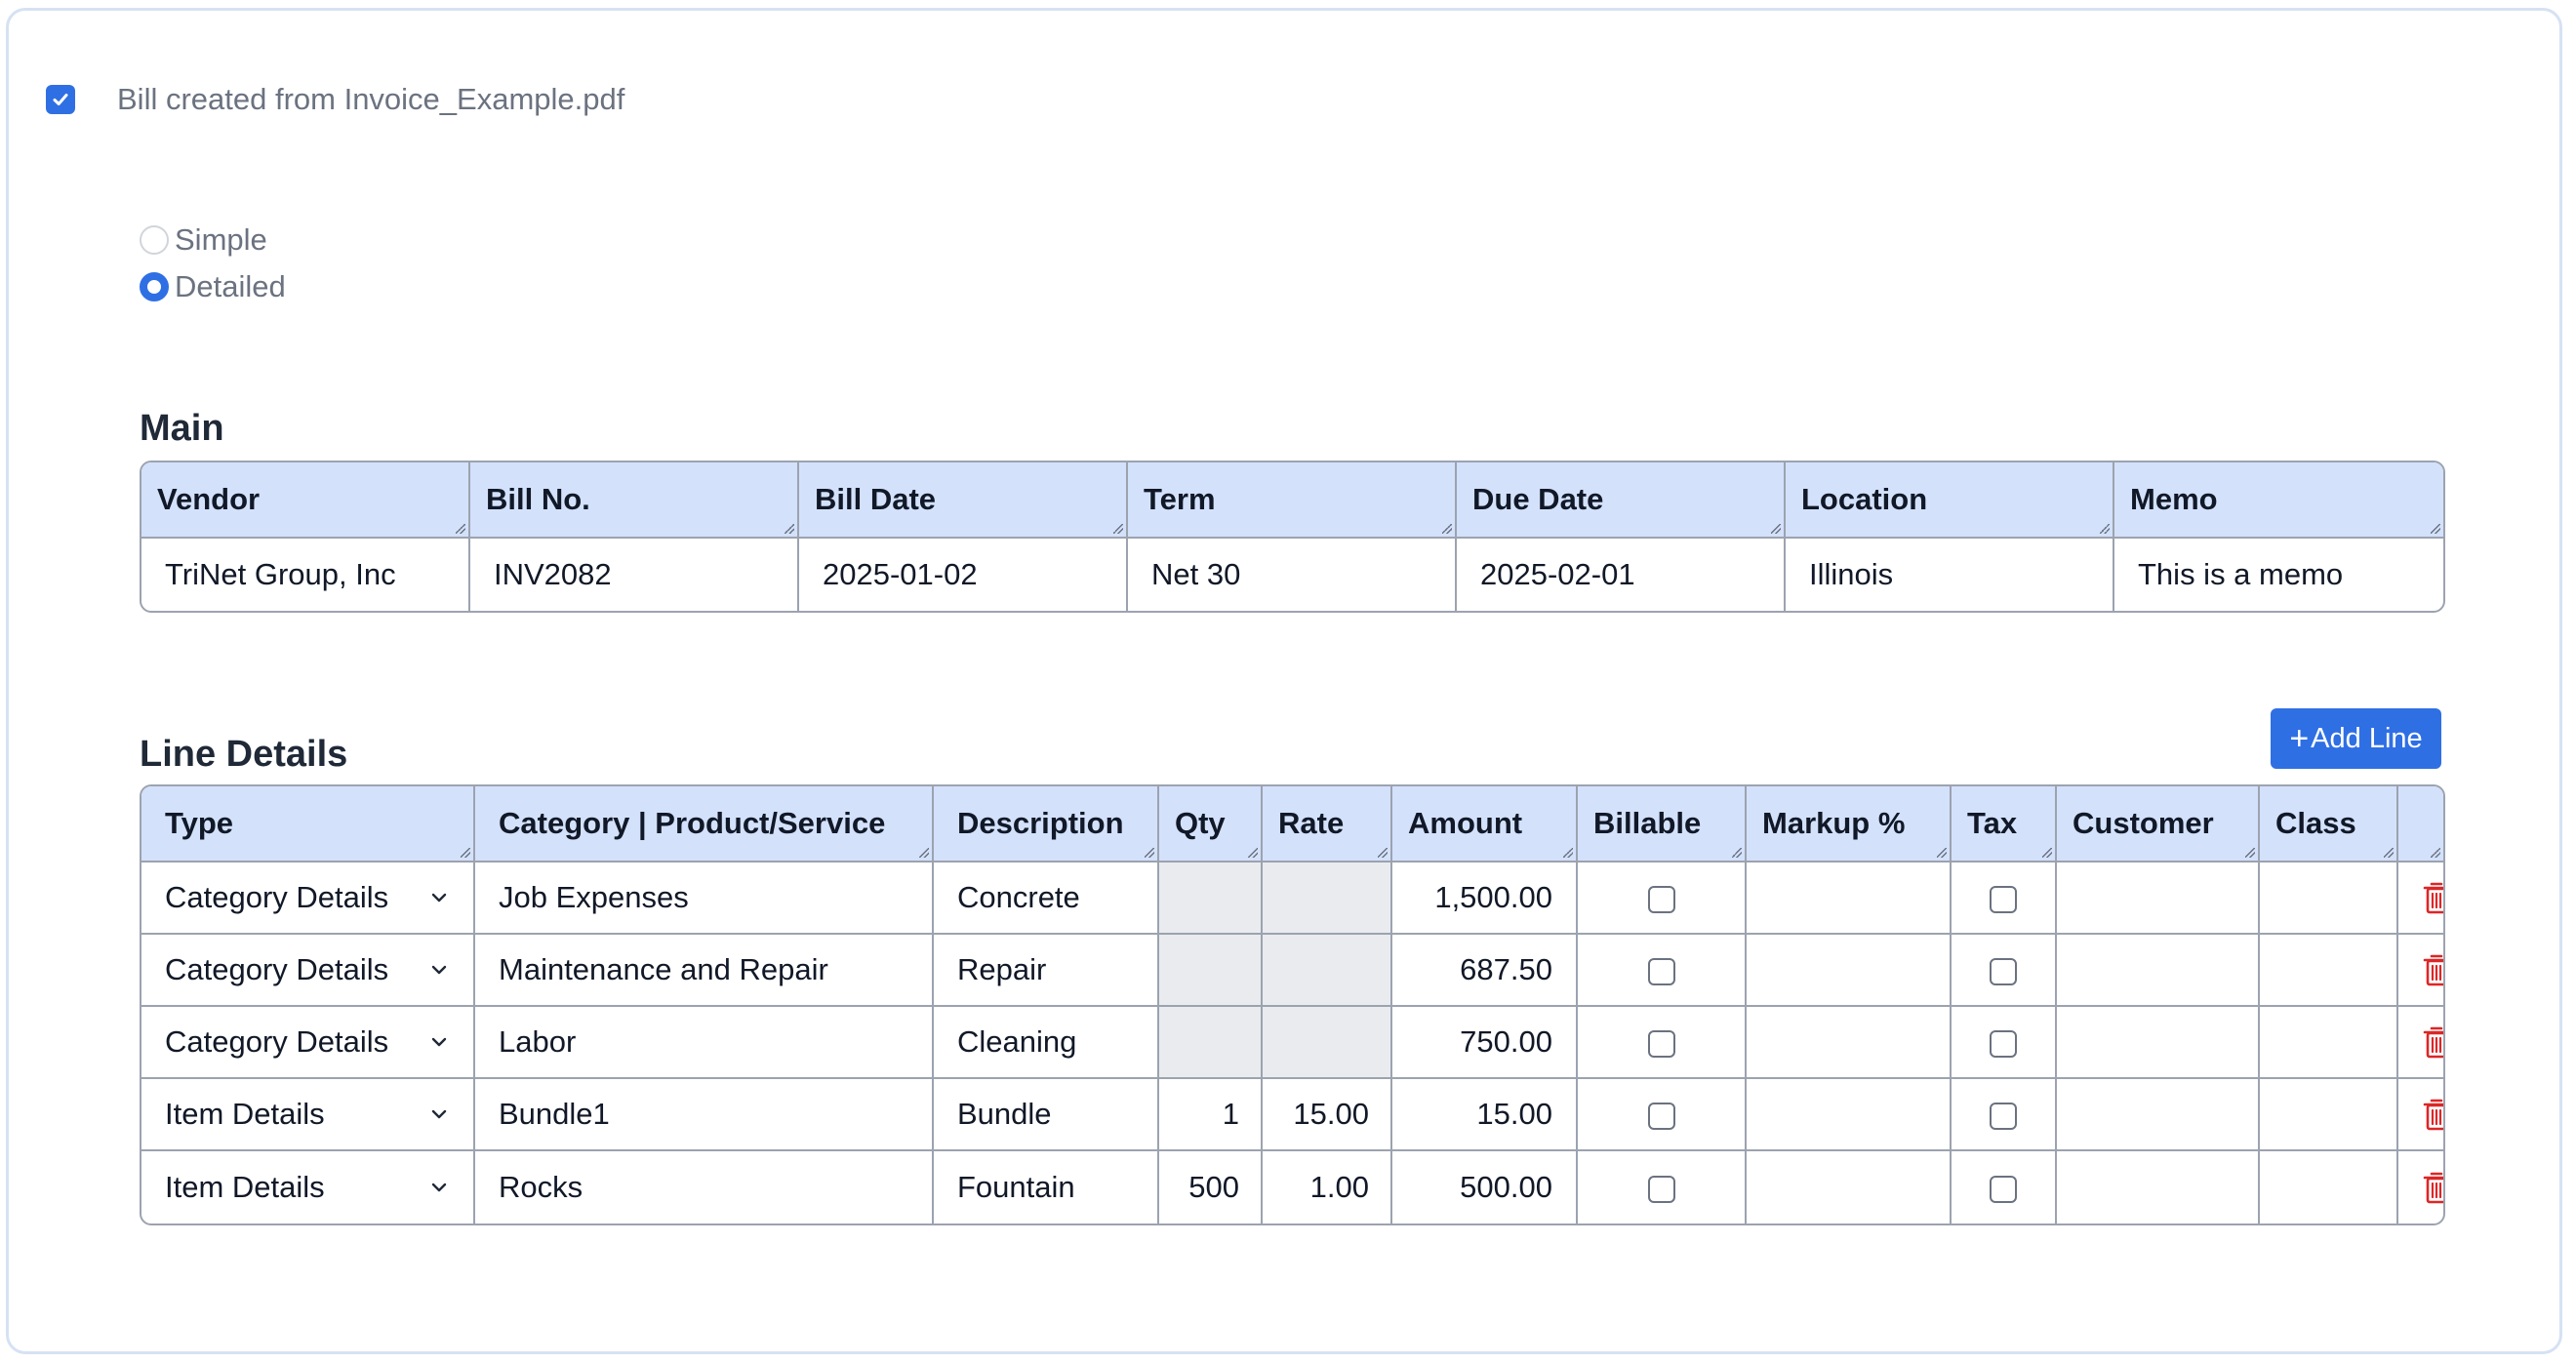  Describe the element at coordinates (1327, 1187) in the screenshot. I see `rate-field: 1.00` at that location.